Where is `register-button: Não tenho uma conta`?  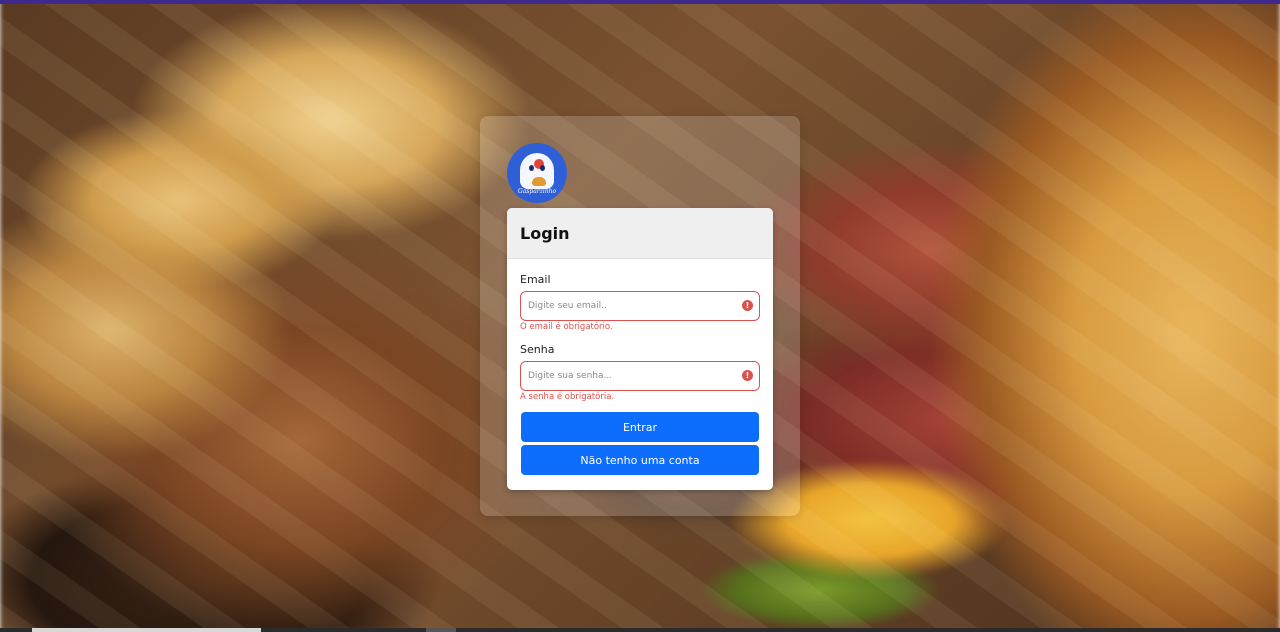 register-button: Não tenho uma conta is located at coordinates (640, 460).